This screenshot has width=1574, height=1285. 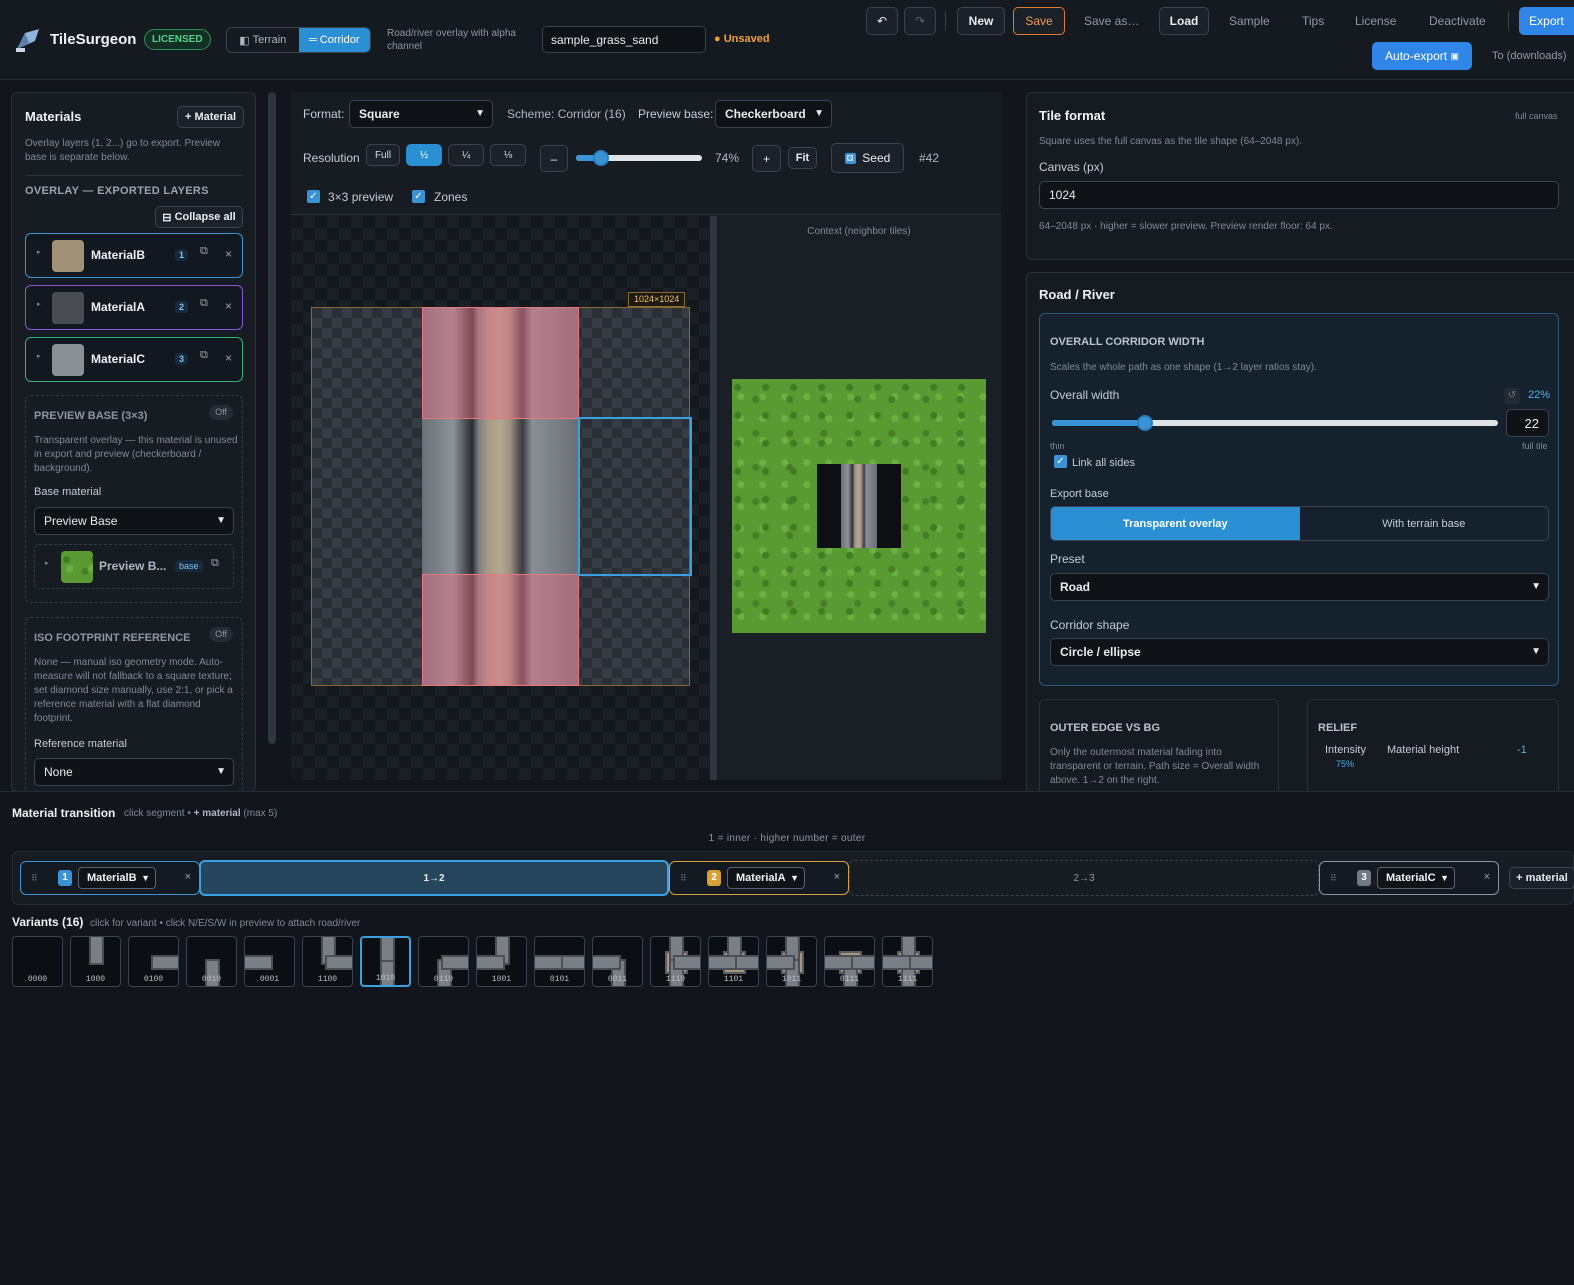 What do you see at coordinates (791, 961) in the screenshot?
I see `variant-tile: 1011` at bounding box center [791, 961].